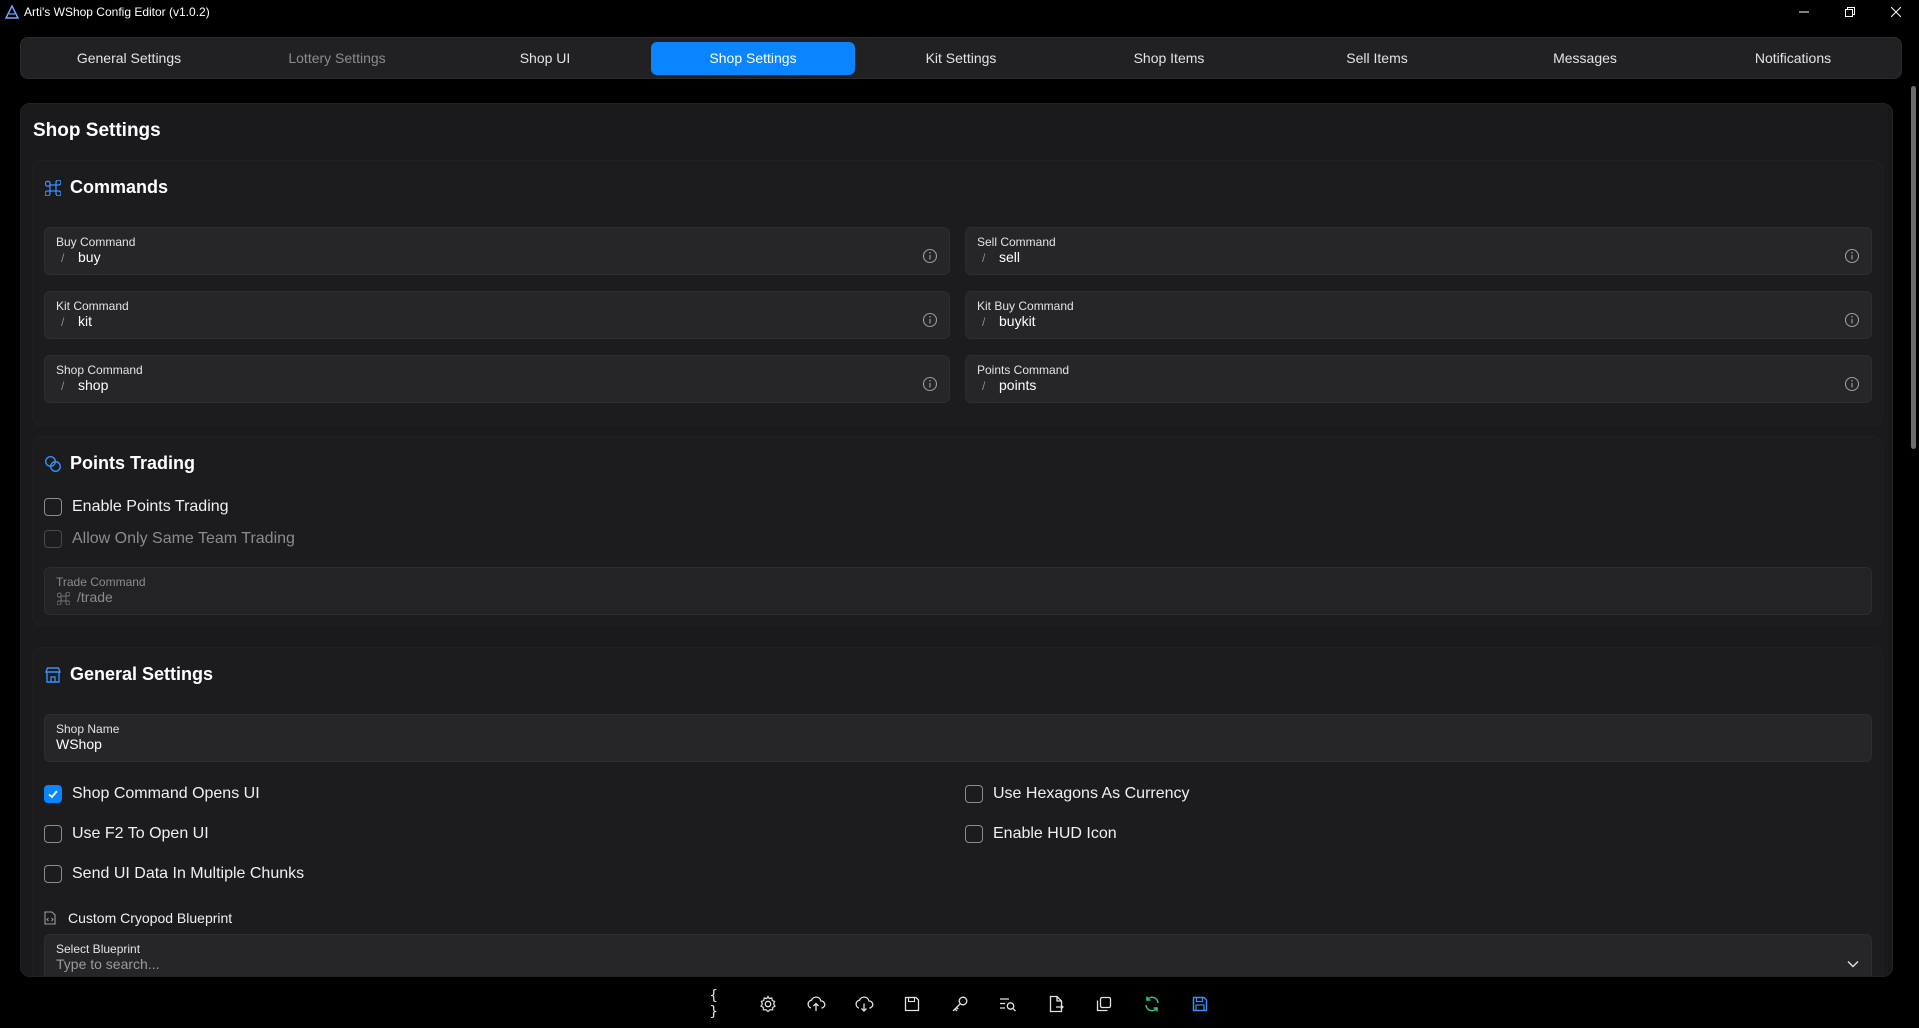 The width and height of the screenshot is (1919, 1028). I want to click on tab-shop-ui: Shop UI, so click(545, 58).